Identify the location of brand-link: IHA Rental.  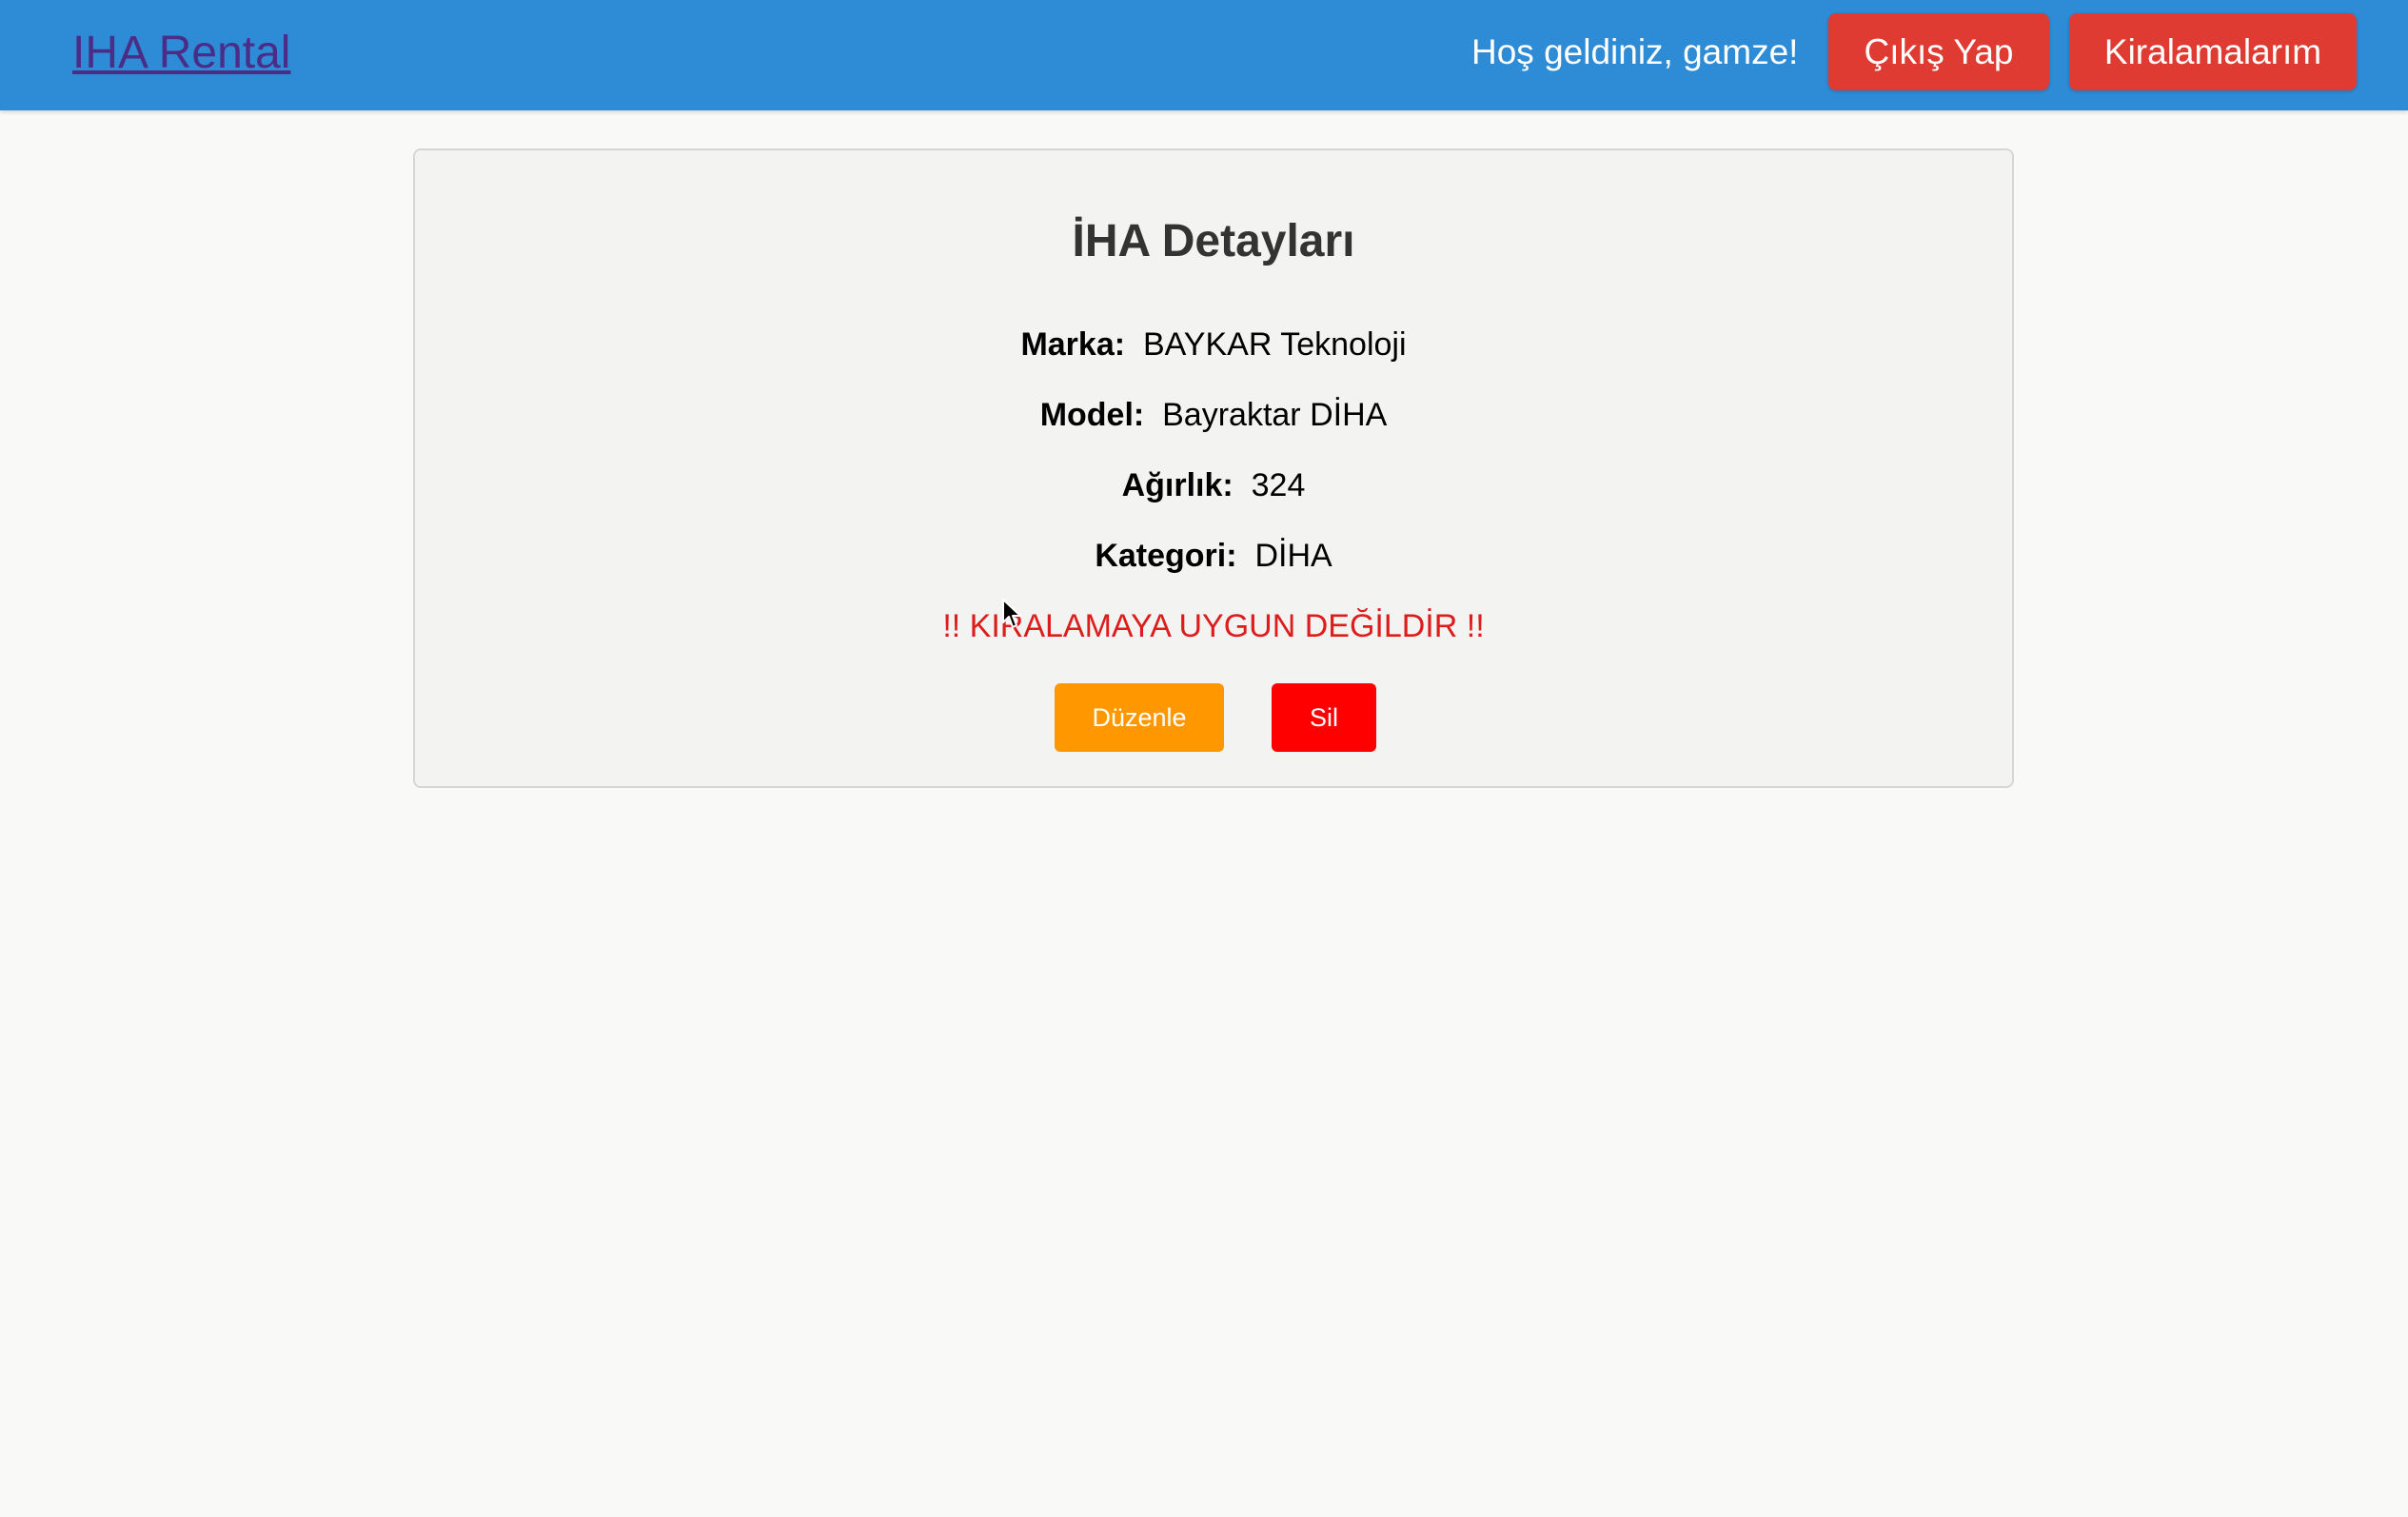
(181, 53).